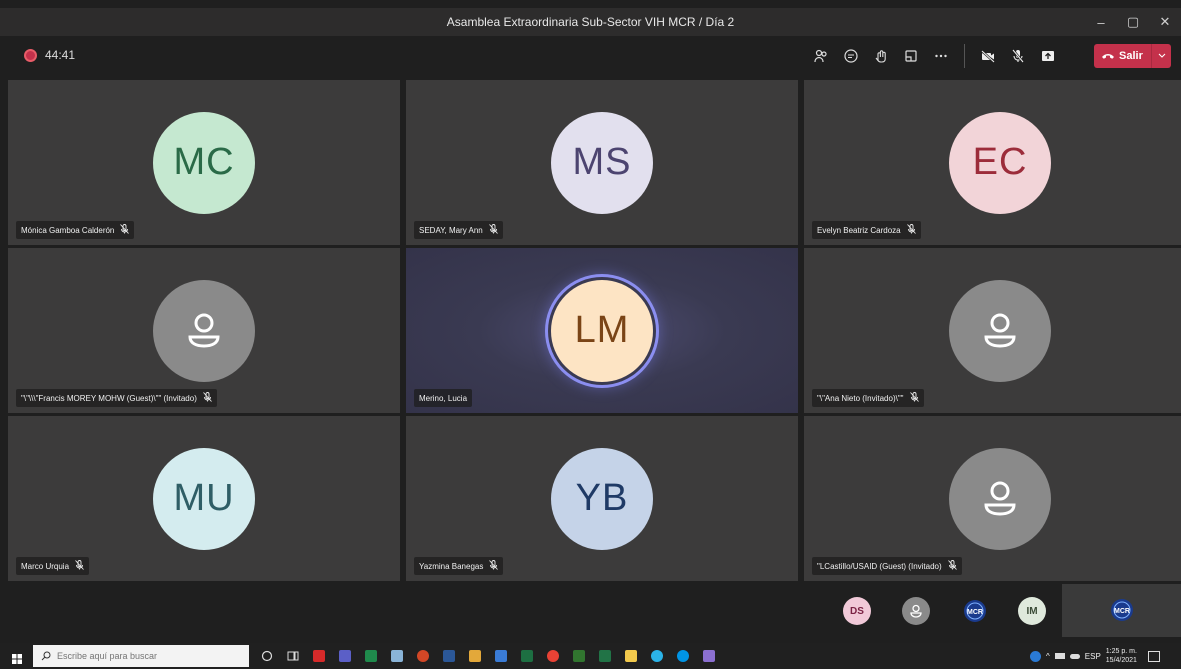 The width and height of the screenshot is (1181, 669). I want to click on participant-name-tag: Evelyn Beatriz Cardoza, so click(866, 230).